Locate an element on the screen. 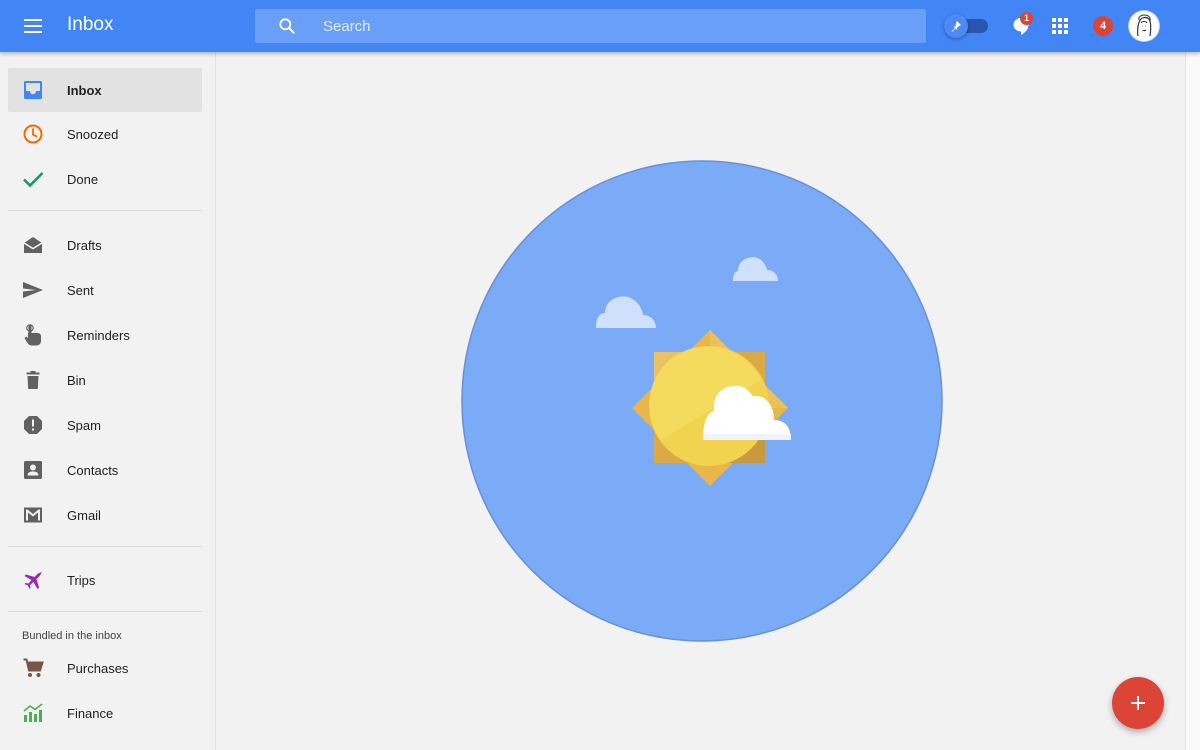  sidebar-item-label: Inbox is located at coordinates (84, 90).